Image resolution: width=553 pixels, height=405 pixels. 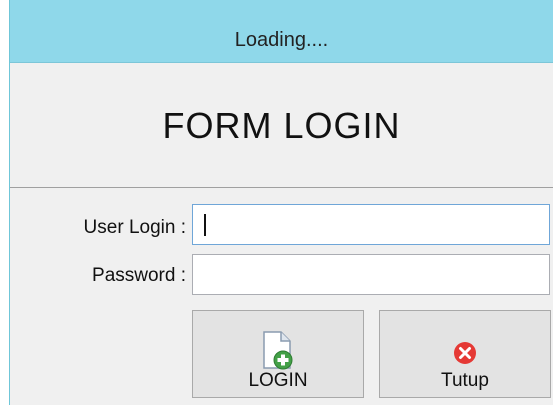 I want to click on user-login-input, so click(x=371, y=224).